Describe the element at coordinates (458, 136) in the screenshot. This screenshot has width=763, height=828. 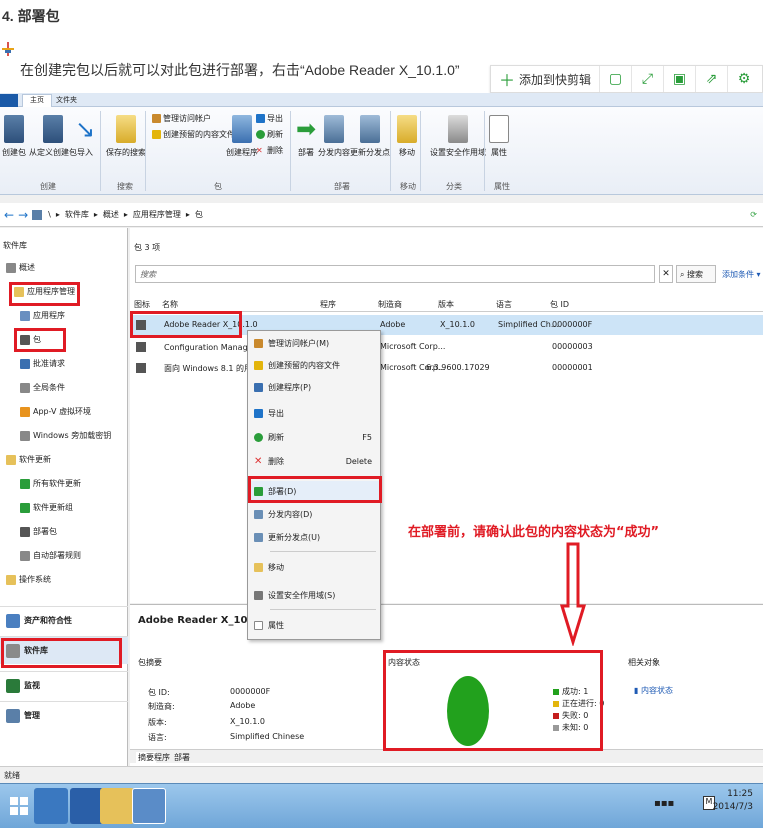
I see `set-security-scopes-button: 设置安全作用域` at that location.